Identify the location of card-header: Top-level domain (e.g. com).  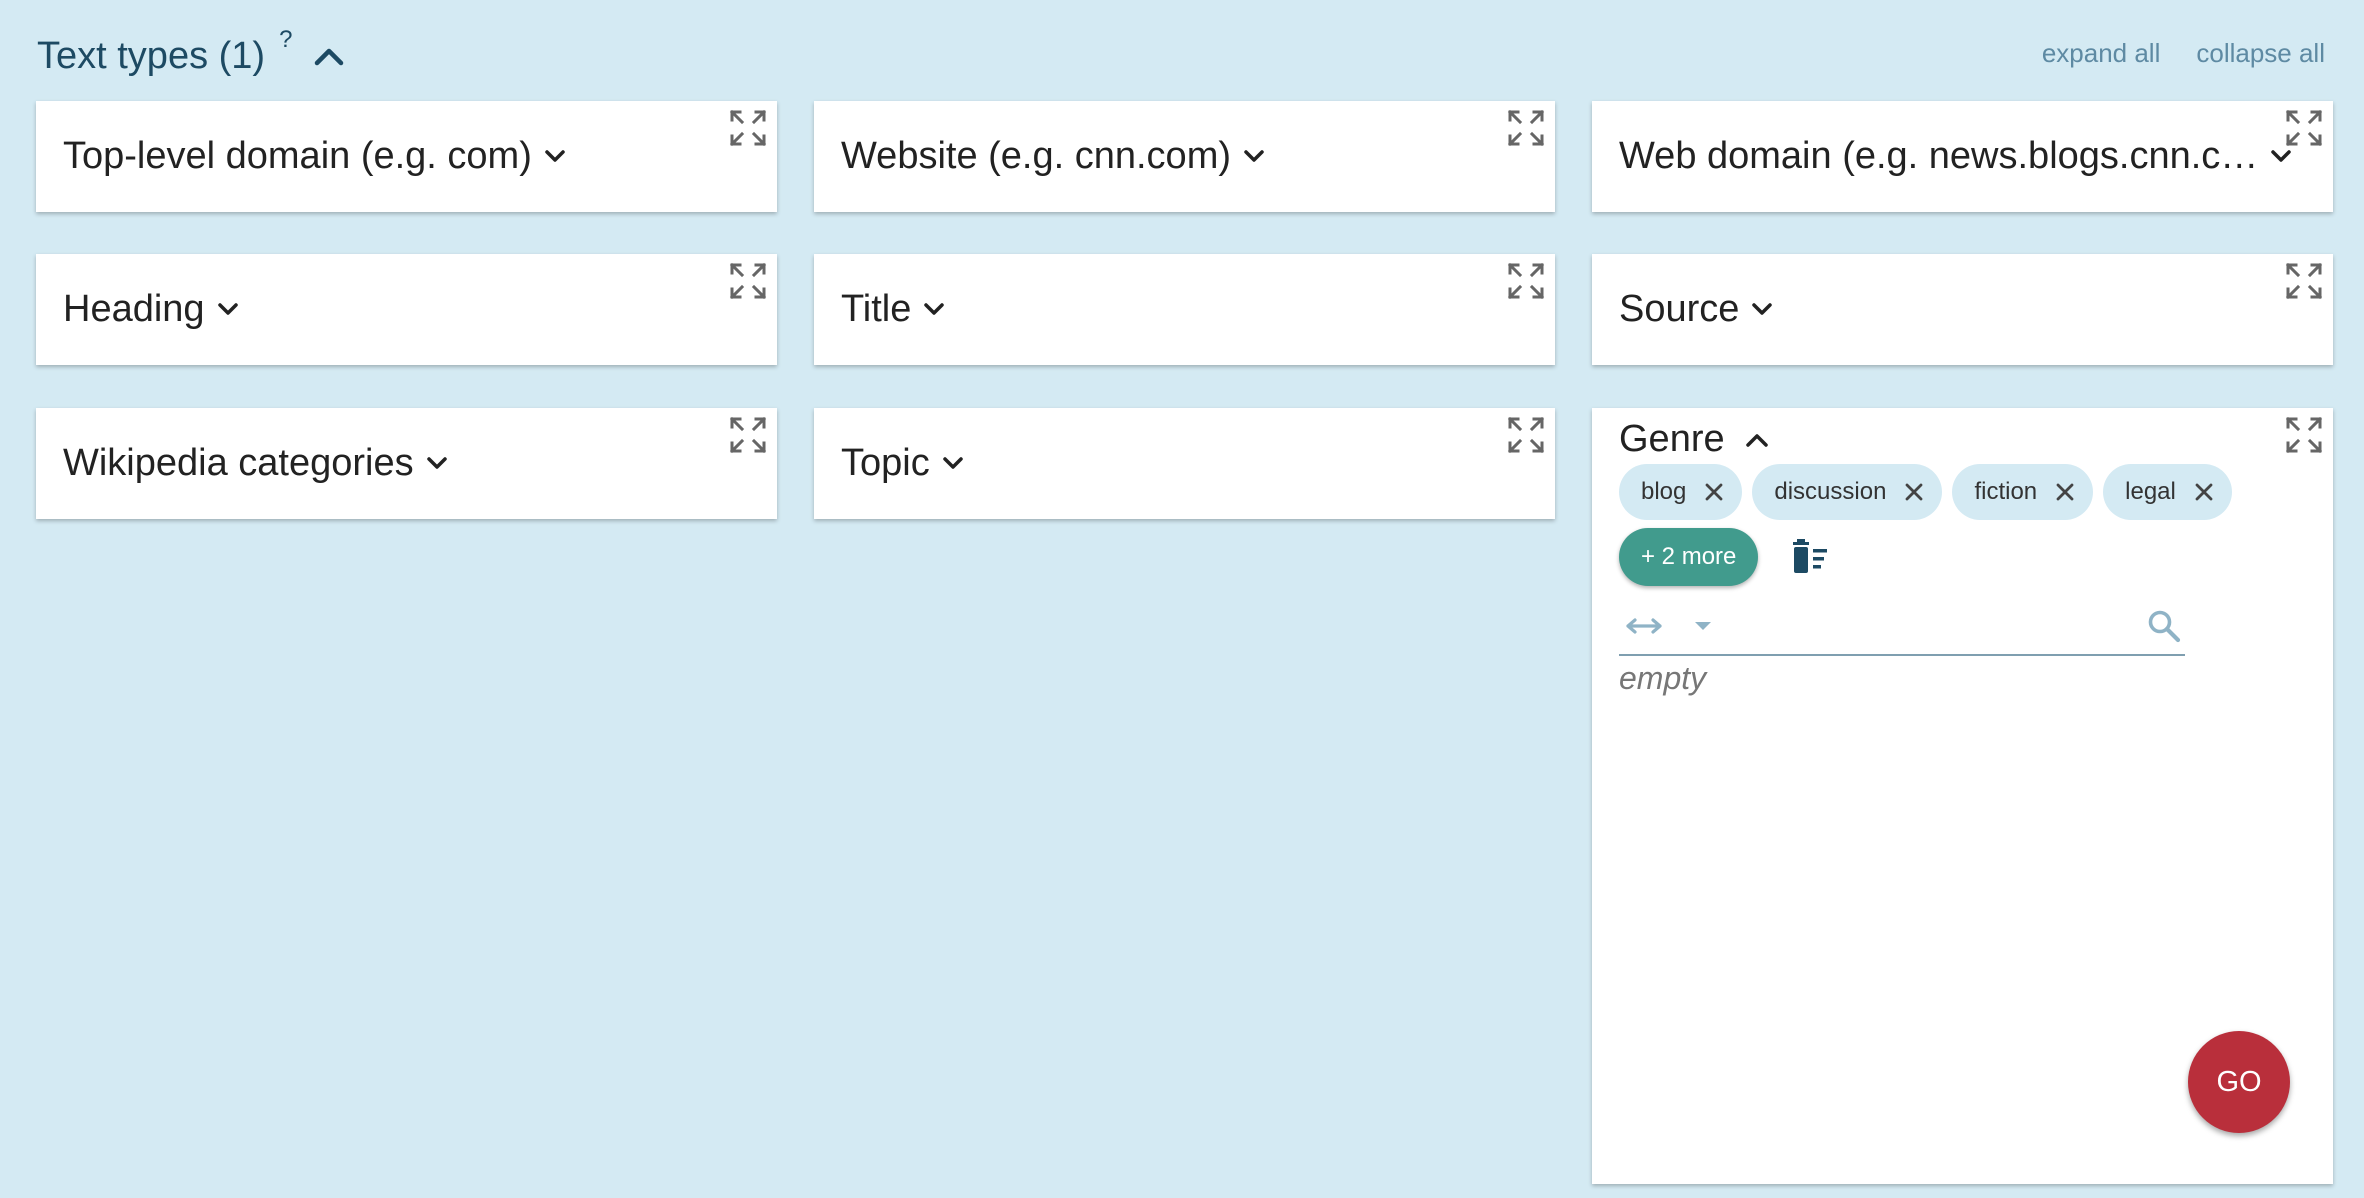
(314, 156).